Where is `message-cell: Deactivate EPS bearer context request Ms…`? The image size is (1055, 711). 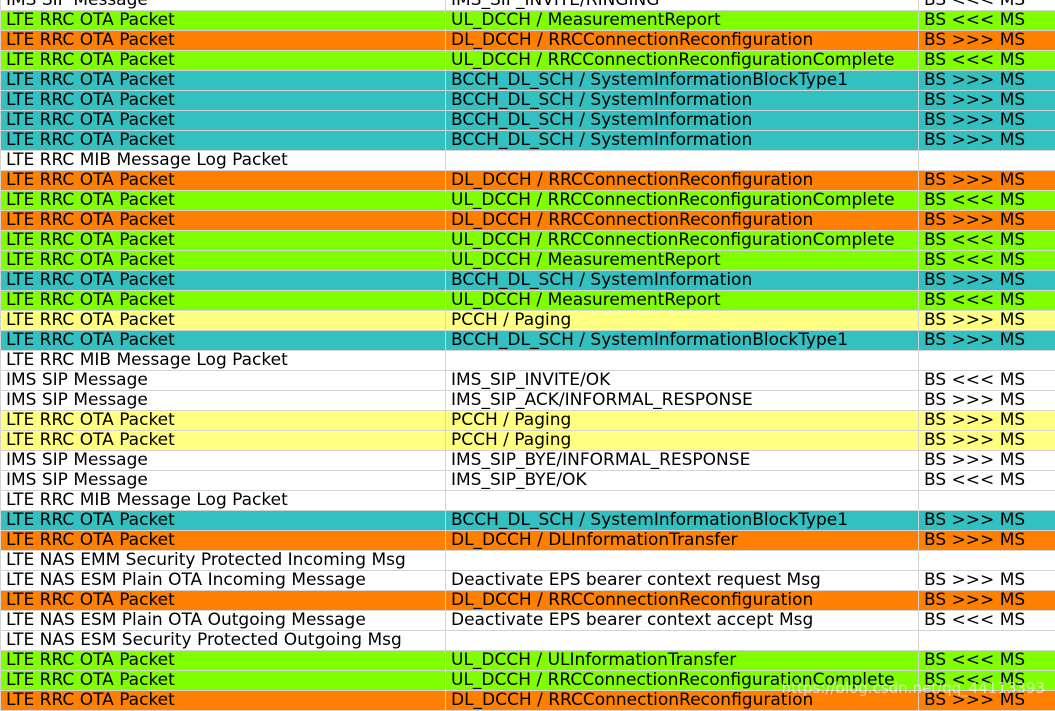 message-cell: Deactivate EPS bearer context request Ms… is located at coordinates (682, 581).